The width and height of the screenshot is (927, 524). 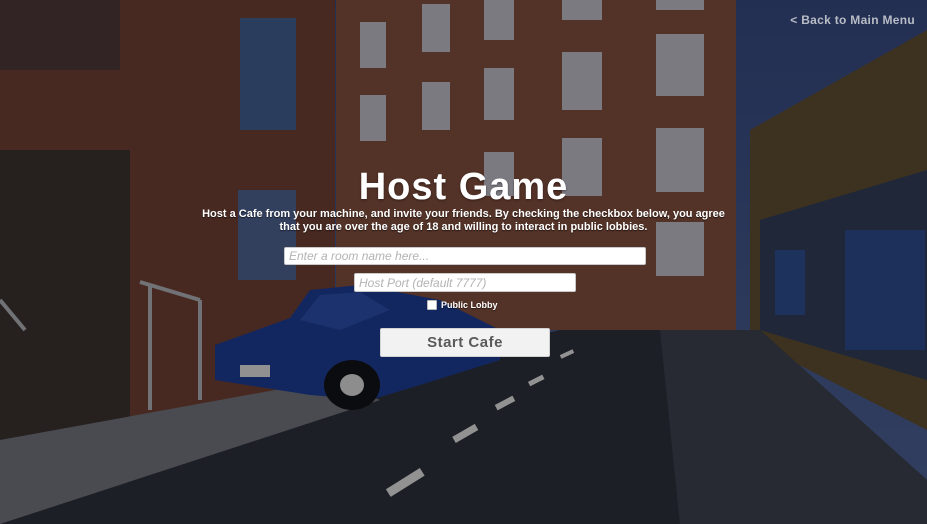 I want to click on start-cafe-button: Start Cafe, so click(x=465, y=342).